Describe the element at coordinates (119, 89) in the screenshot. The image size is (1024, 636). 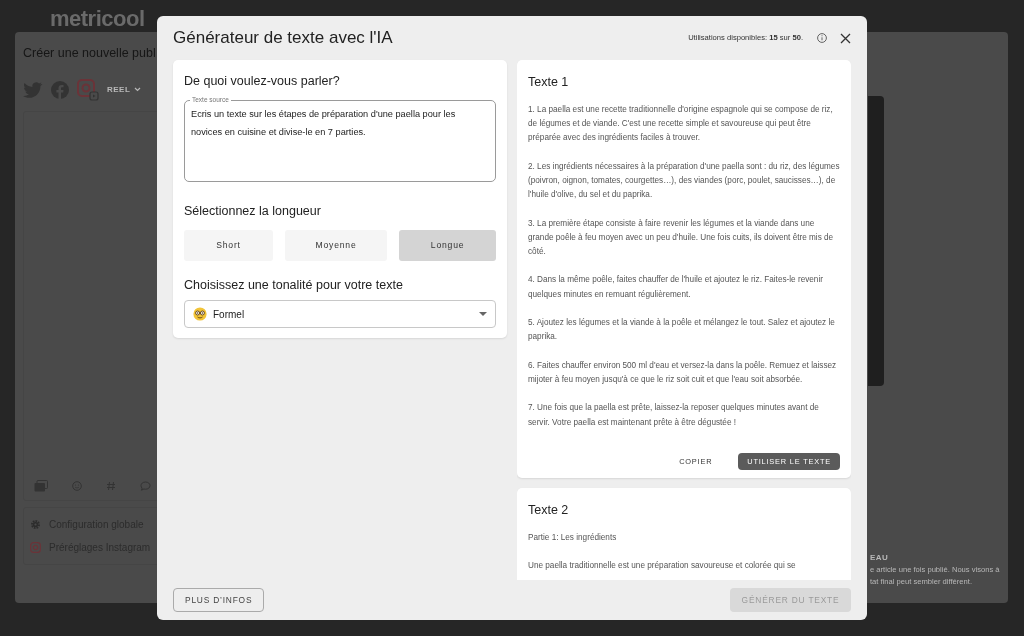
I see `post-type-dropdown: REEL` at that location.